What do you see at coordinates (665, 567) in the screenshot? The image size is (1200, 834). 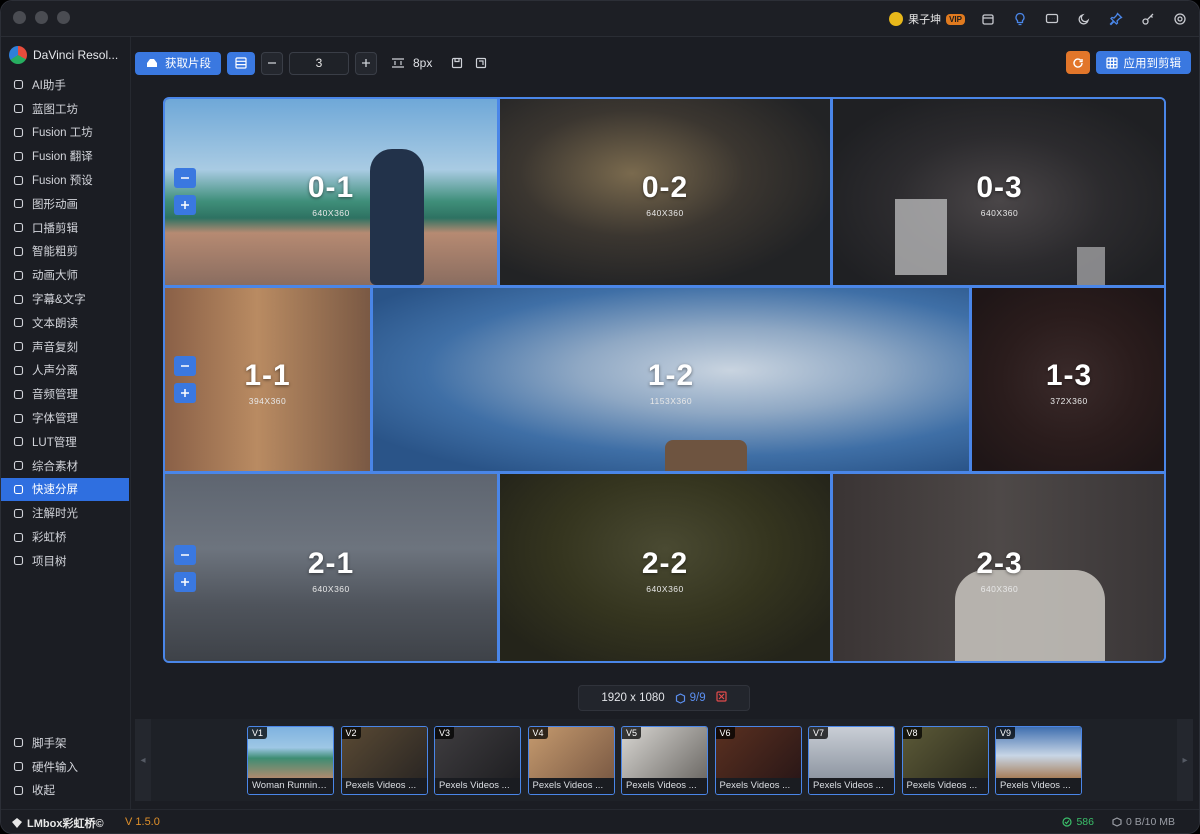 I see `grid-cell: 2-2 640X360` at bounding box center [665, 567].